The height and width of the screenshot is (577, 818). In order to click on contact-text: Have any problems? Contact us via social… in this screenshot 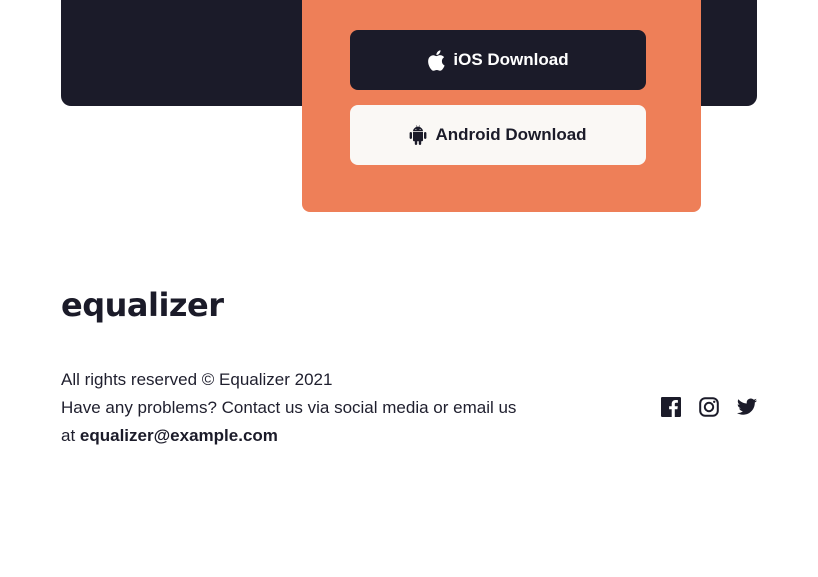, I will do `click(296, 422)`.